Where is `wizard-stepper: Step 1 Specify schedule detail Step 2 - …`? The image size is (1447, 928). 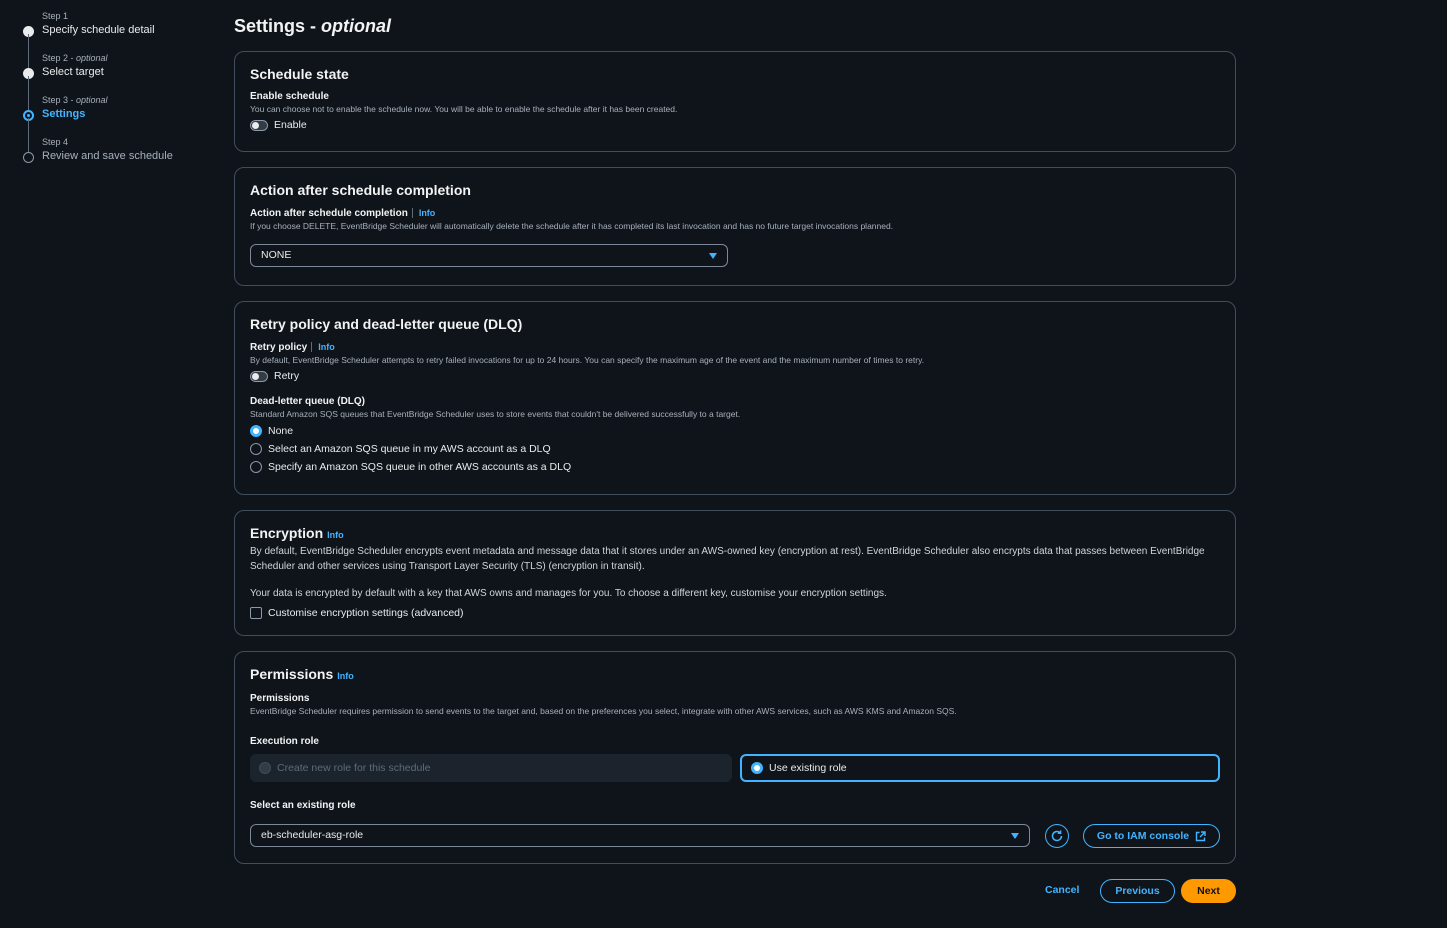
wizard-stepper: Step 1 Specify schedule detail Step 2 - … is located at coordinates (122, 94).